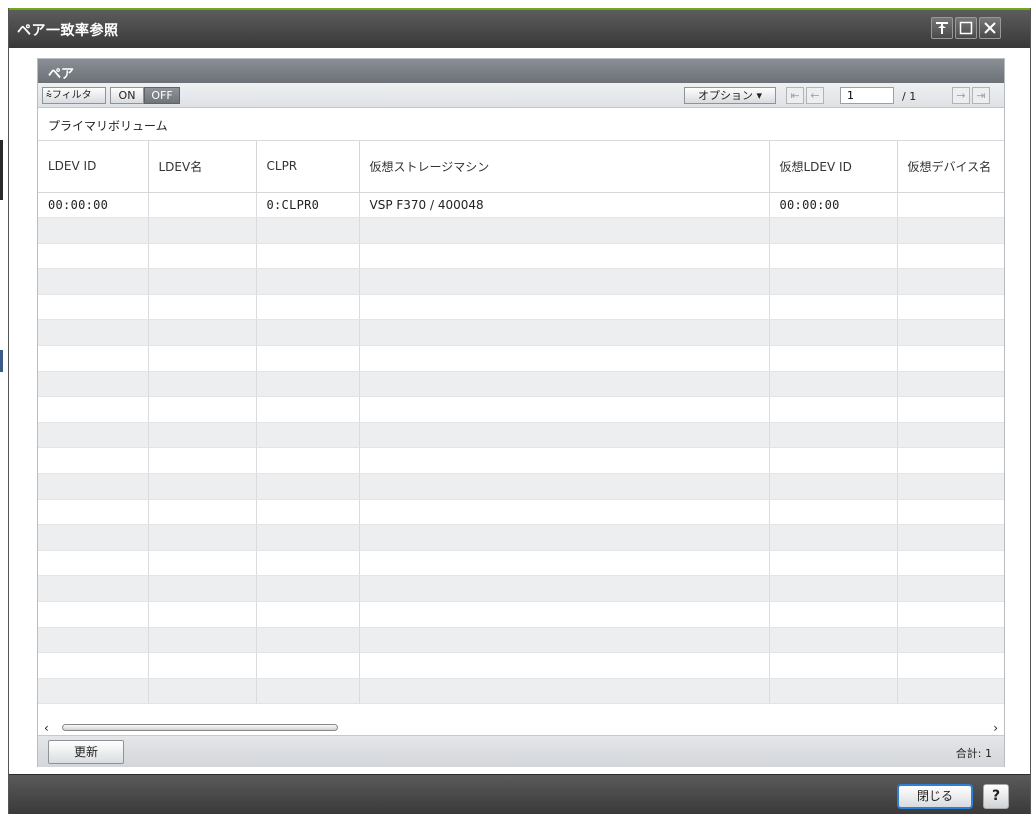  Describe the element at coordinates (46, 728) in the screenshot. I see `scroll-left-icon: ‹` at that location.